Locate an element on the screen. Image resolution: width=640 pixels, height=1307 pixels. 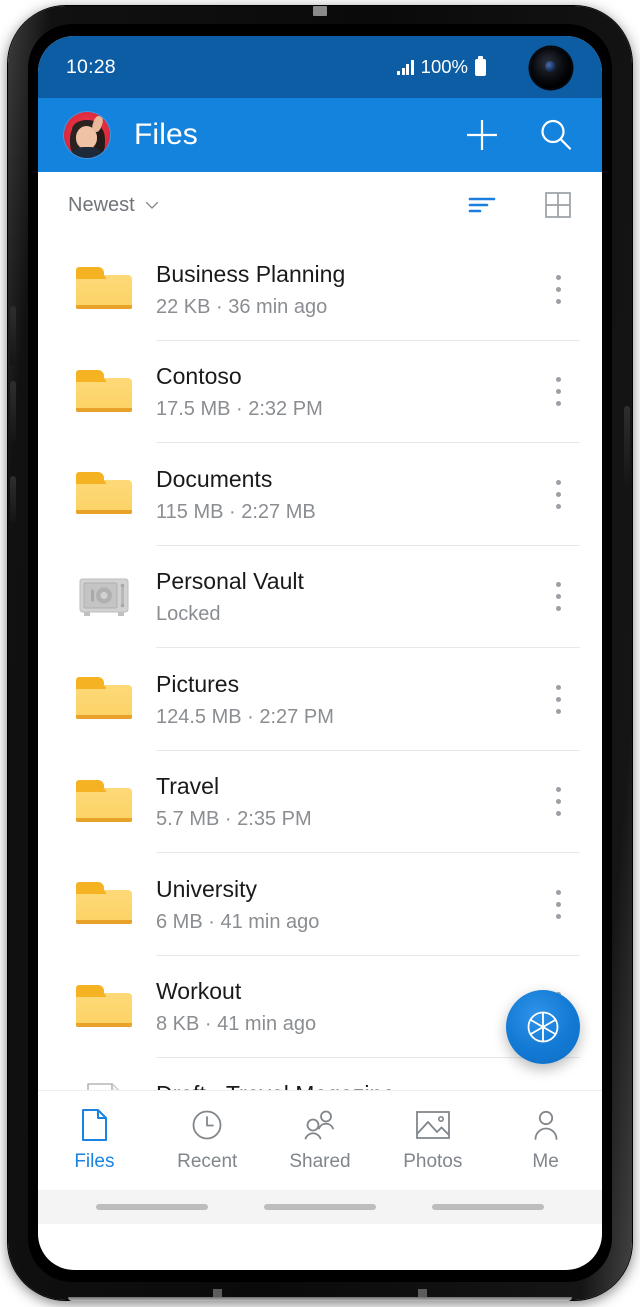
file-name: Contoso is located at coordinates (199, 376).